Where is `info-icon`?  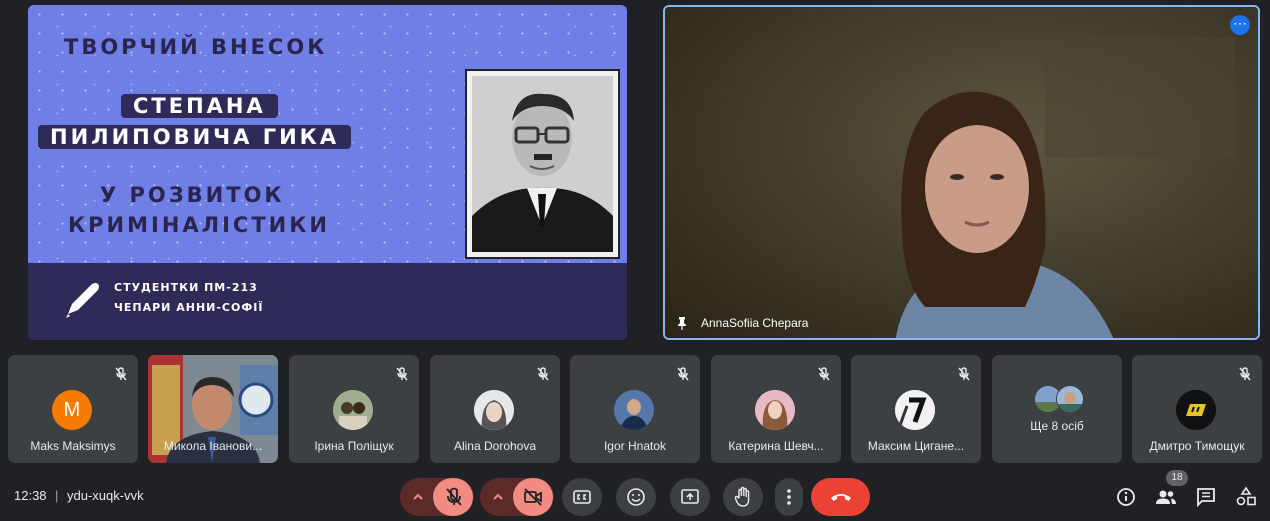
info-icon is located at coordinates (1126, 497).